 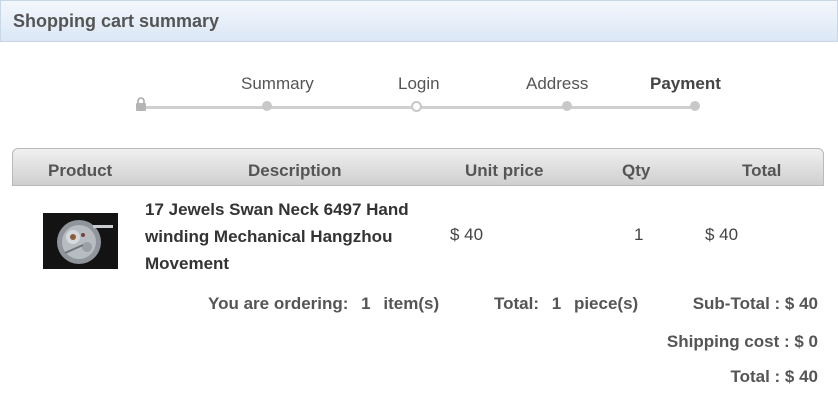 I want to click on step-summary: Summary, so click(x=277, y=83).